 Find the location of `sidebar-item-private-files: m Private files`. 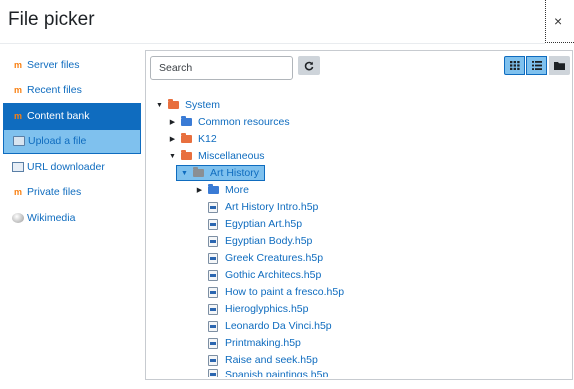

sidebar-item-private-files: m Private files is located at coordinates (72, 193).